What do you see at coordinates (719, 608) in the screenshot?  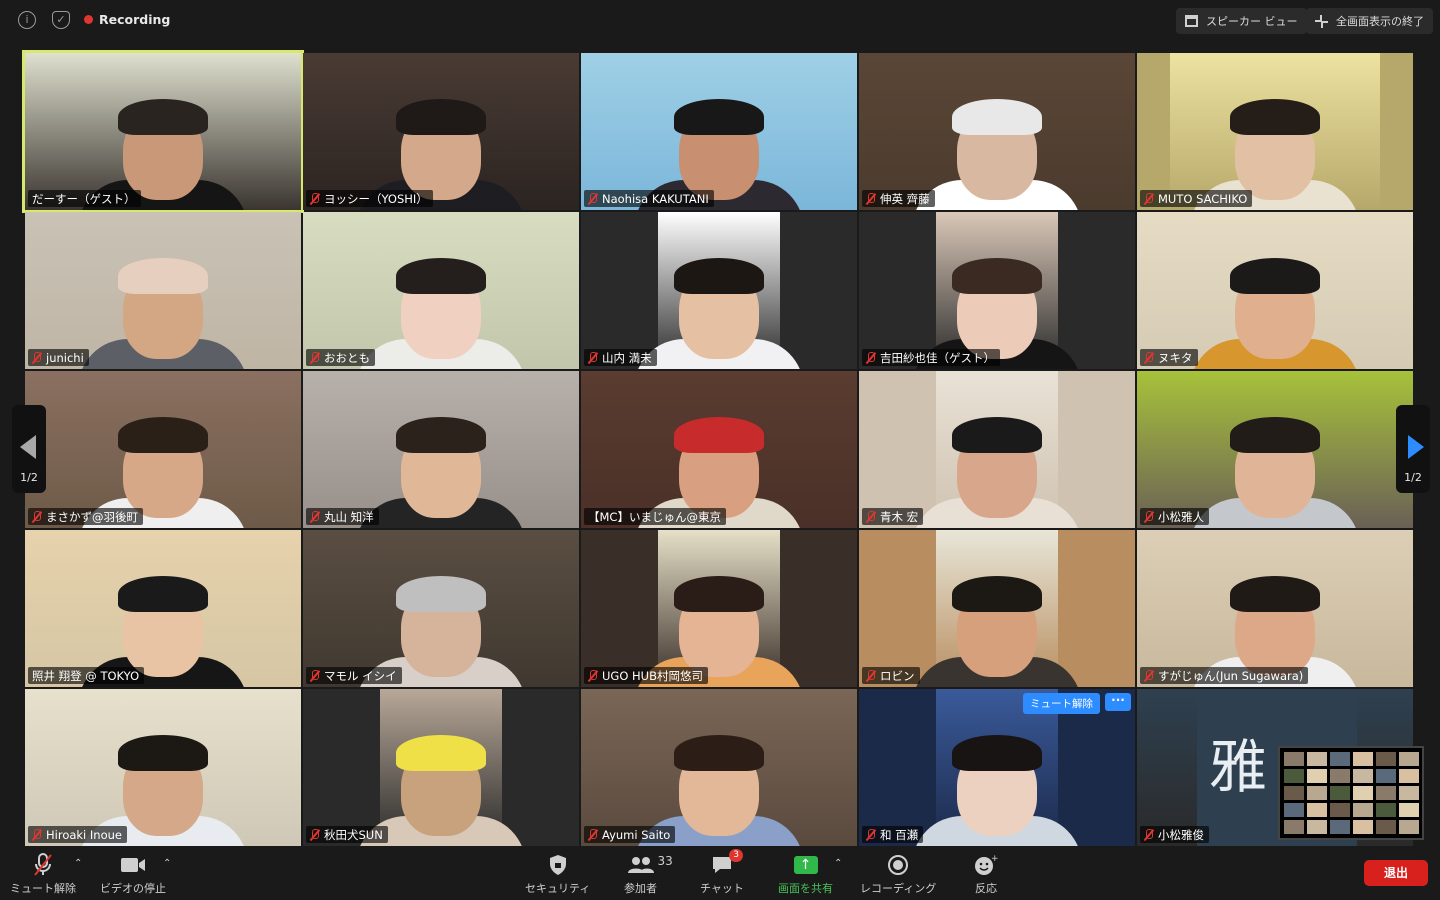 I see `video-tile: UGO HUB村岡悠司` at bounding box center [719, 608].